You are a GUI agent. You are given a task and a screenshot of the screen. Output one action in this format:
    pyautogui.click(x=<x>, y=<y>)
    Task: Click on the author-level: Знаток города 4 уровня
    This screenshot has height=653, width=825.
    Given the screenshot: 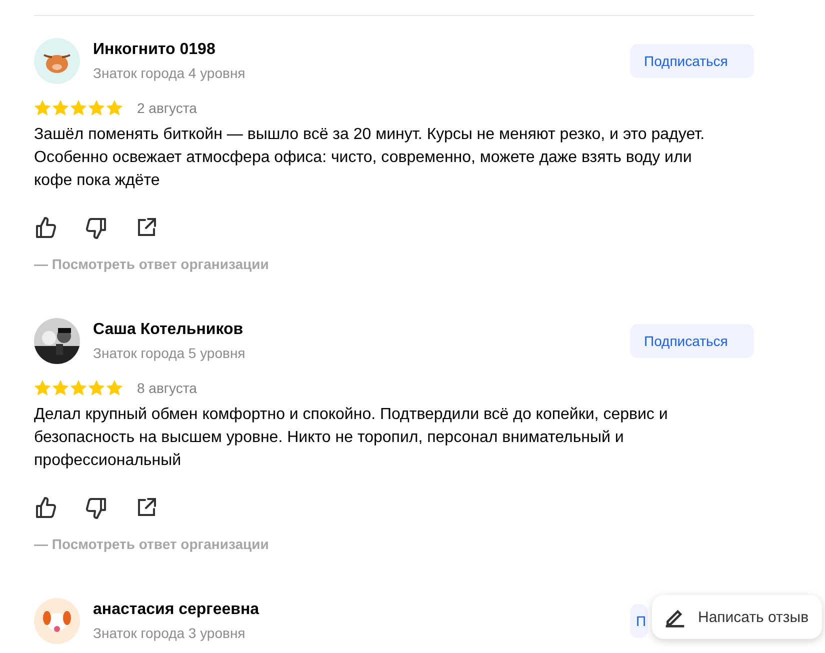 What is the action you would take?
    pyautogui.click(x=169, y=73)
    